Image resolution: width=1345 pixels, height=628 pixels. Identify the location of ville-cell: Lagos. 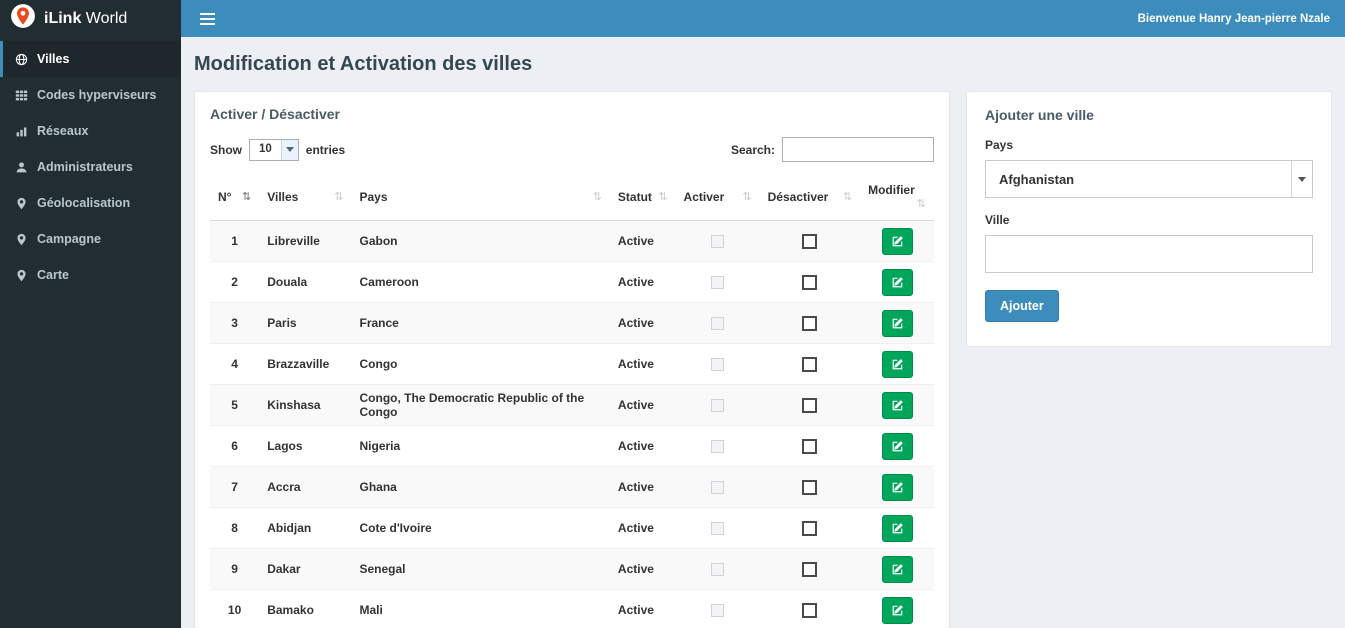
(305, 446).